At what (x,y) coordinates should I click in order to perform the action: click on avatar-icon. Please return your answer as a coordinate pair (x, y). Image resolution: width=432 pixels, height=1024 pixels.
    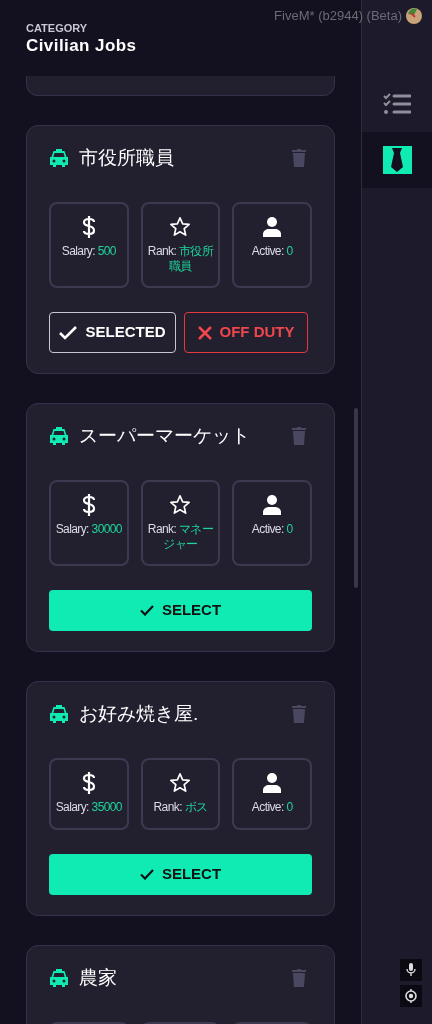
    Looking at the image, I should click on (414, 16).